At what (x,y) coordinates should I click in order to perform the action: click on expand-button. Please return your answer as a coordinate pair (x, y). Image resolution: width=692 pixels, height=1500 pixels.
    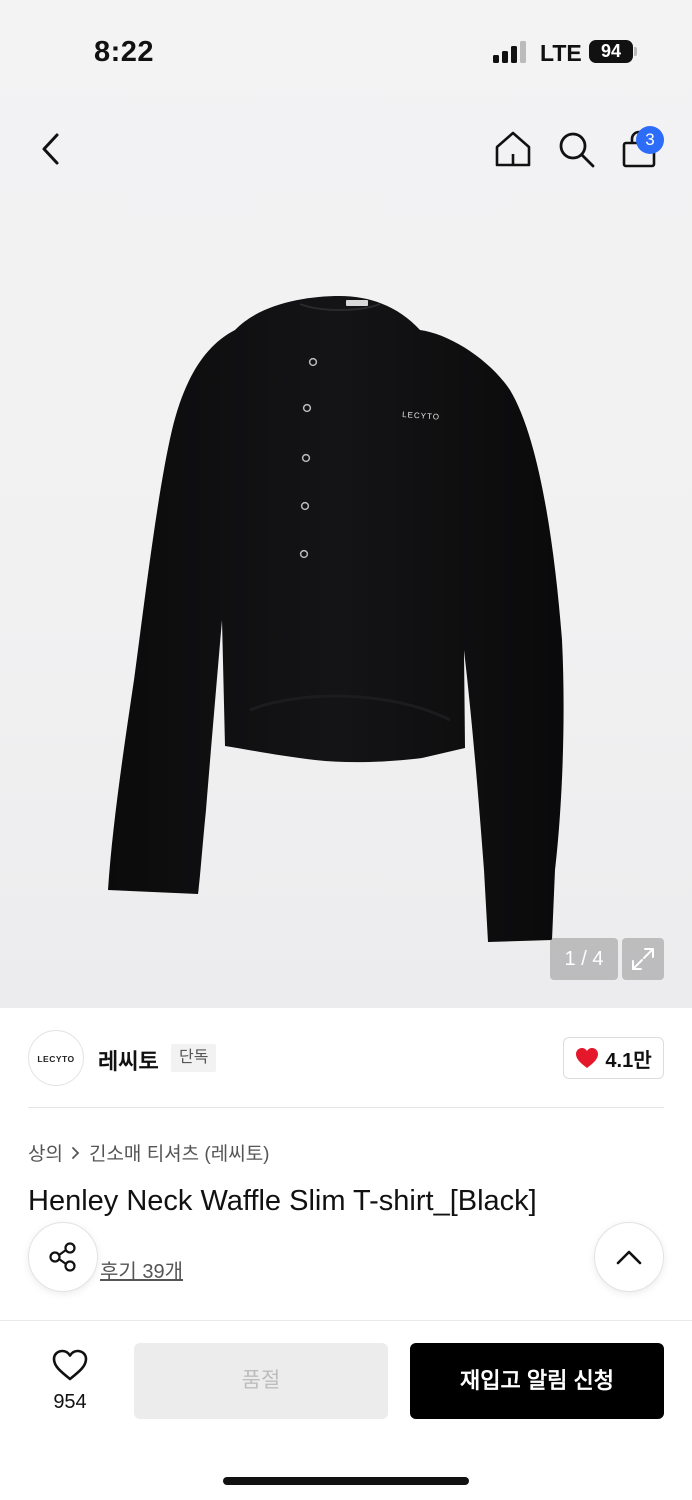
    Looking at the image, I should click on (643, 959).